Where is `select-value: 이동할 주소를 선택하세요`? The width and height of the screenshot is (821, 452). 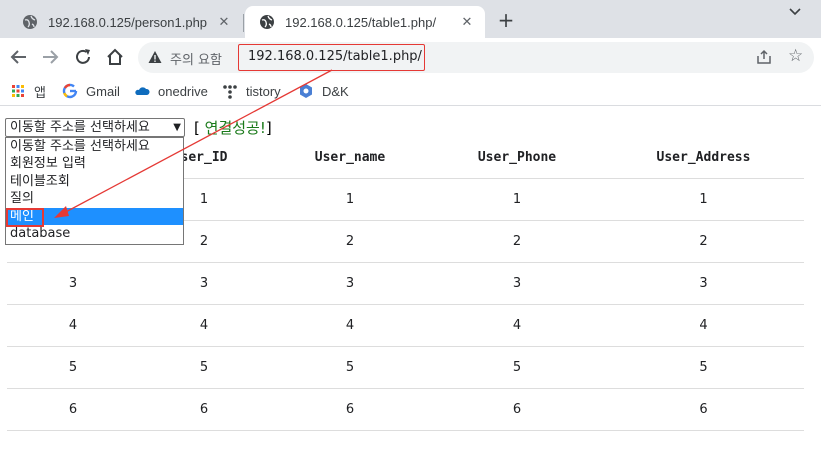
select-value: 이동할 주소를 선택하세요 is located at coordinates (80, 127).